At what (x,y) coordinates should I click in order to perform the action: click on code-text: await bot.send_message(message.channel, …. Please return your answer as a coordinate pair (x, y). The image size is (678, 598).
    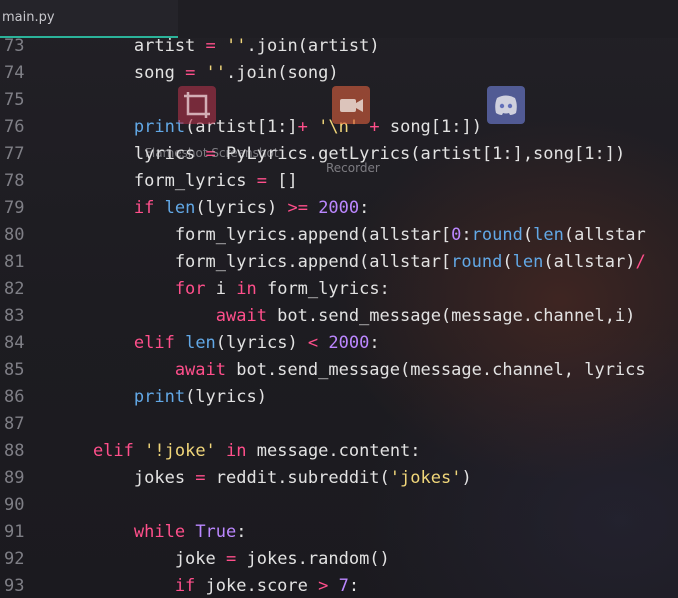
    Looking at the image, I should click on (349, 370).